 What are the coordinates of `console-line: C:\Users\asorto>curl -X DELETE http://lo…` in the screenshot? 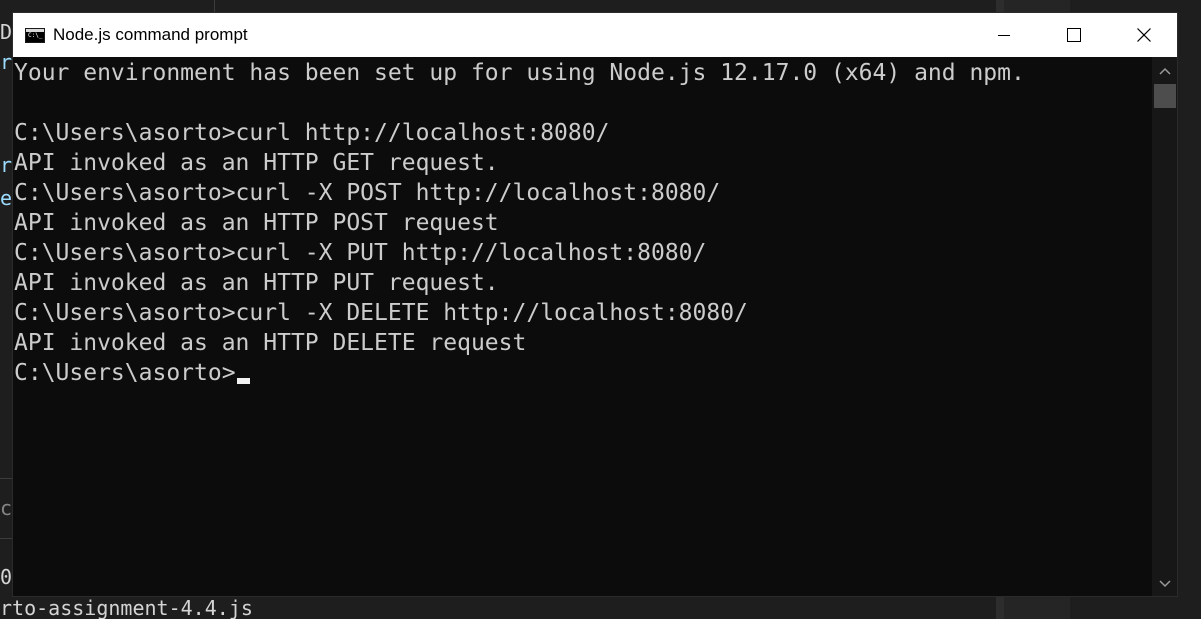 It's located at (381, 313).